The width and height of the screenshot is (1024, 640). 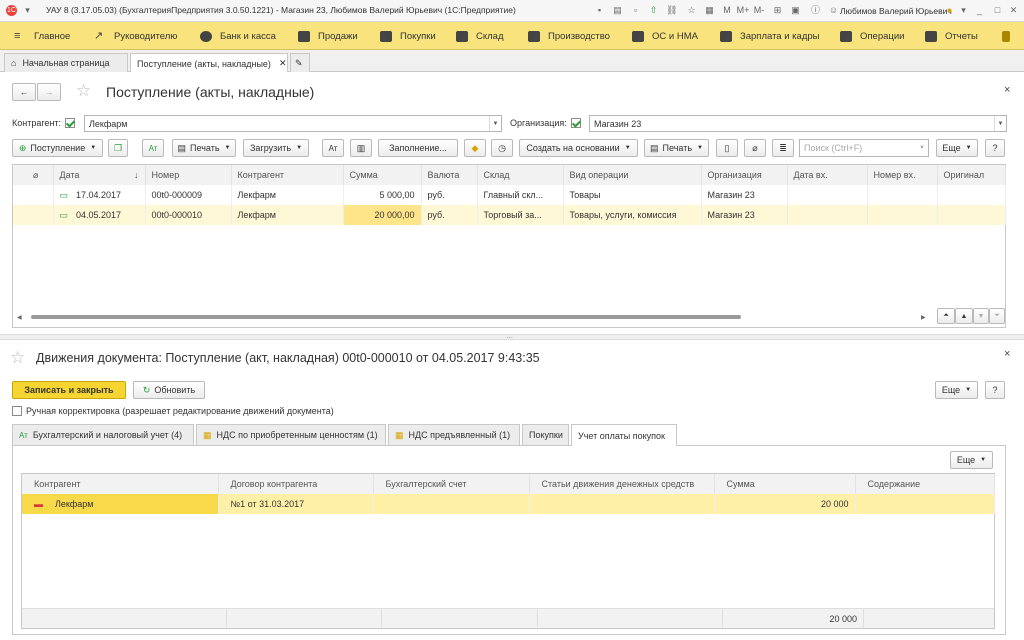 I want to click on column-header: Оригинал, so click(x=971, y=175).